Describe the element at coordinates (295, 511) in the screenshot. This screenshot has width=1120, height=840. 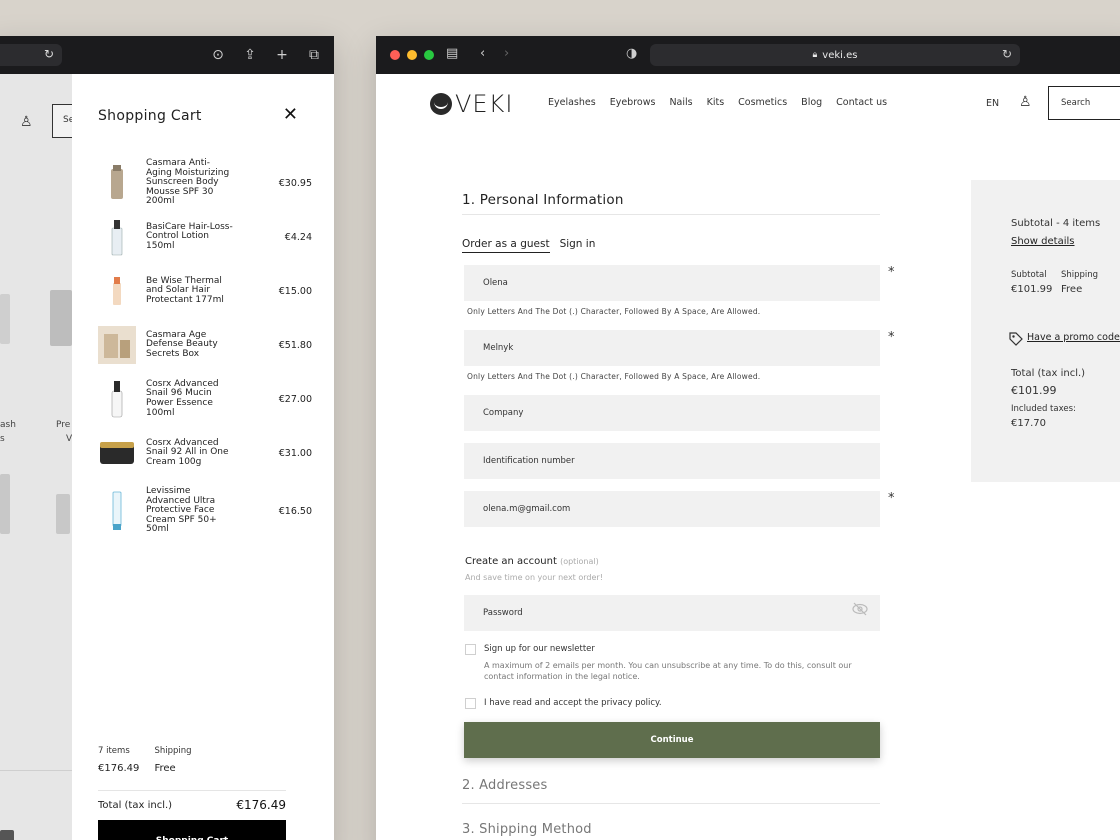
I see `cart-item-price: €16.50` at that location.